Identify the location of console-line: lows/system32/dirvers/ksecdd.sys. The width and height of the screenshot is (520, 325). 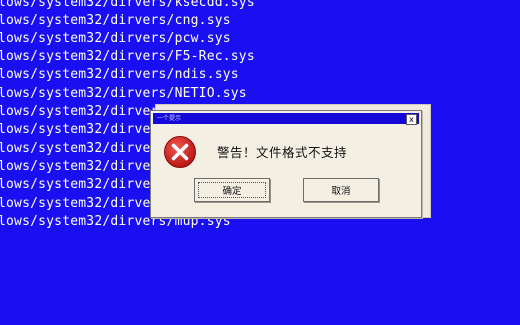
(127, 5).